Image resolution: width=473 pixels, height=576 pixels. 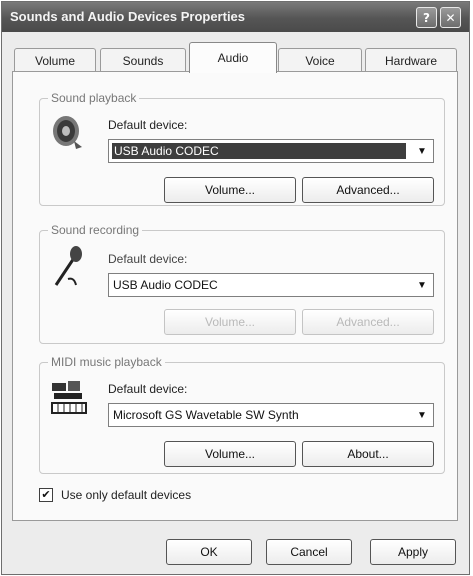 What do you see at coordinates (148, 259) in the screenshot?
I see `recording-device-label: Default device:` at bounding box center [148, 259].